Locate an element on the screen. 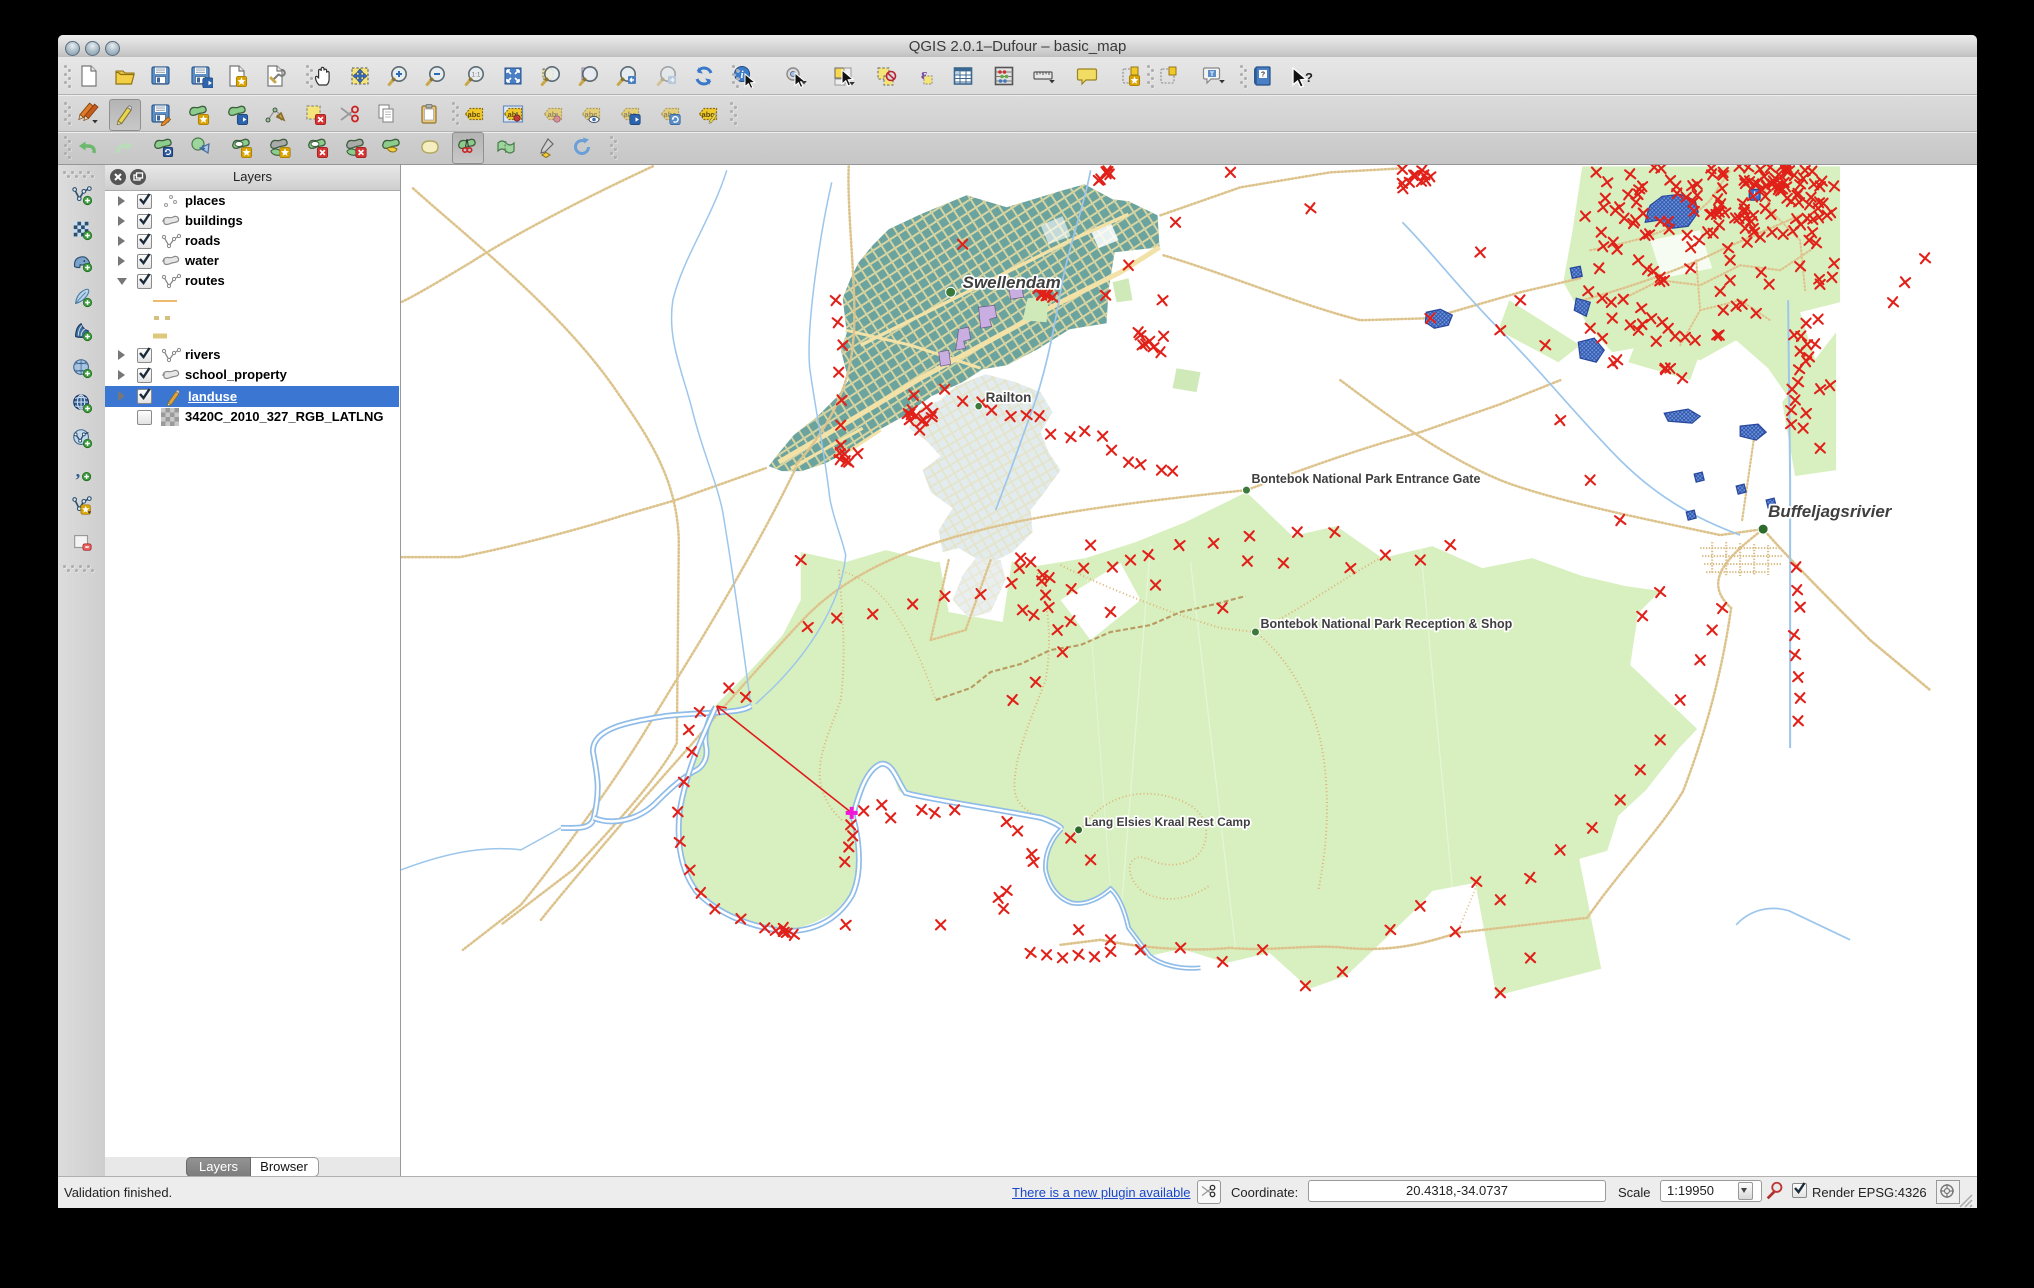 This screenshot has height=1288, width=2034. svg-text: T is located at coordinates (1212, 74).